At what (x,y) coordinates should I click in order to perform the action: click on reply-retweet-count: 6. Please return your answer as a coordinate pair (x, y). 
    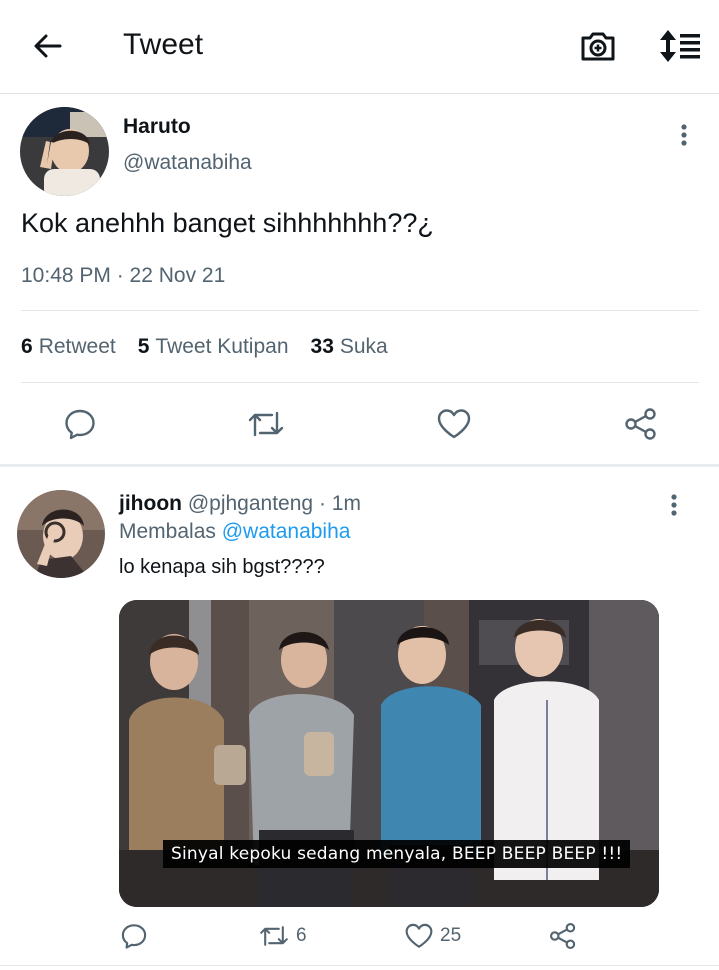
    Looking at the image, I should click on (301, 935).